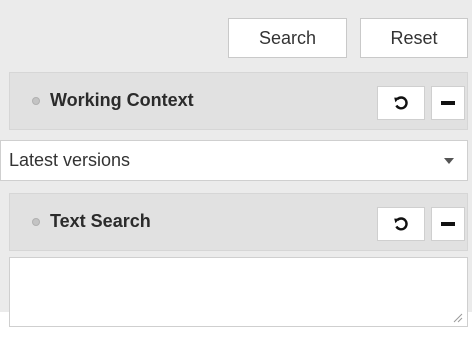 The width and height of the screenshot is (472, 340). I want to click on reset-button: Reset, so click(414, 38).